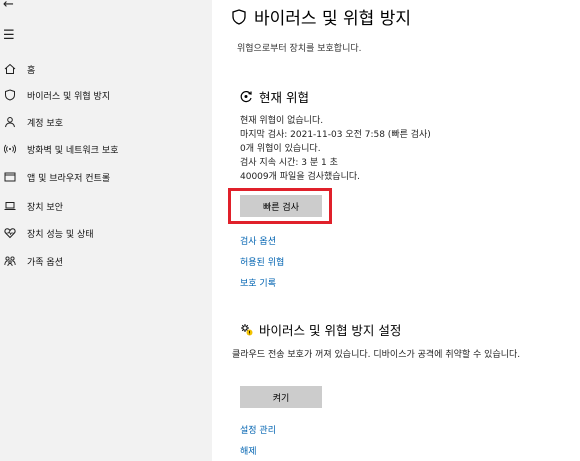 This screenshot has height=461, width=580. What do you see at coordinates (69, 96) in the screenshot?
I see `sidebar-item-label: 바이러스 및 위협 방지` at bounding box center [69, 96].